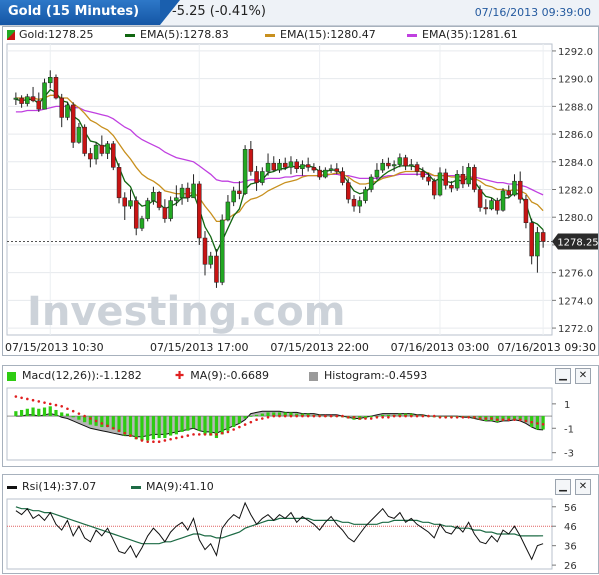 The width and height of the screenshot is (599, 575). Describe the element at coordinates (575, 80) in the screenshot. I see `y-tick-label: 1290.0` at that location.